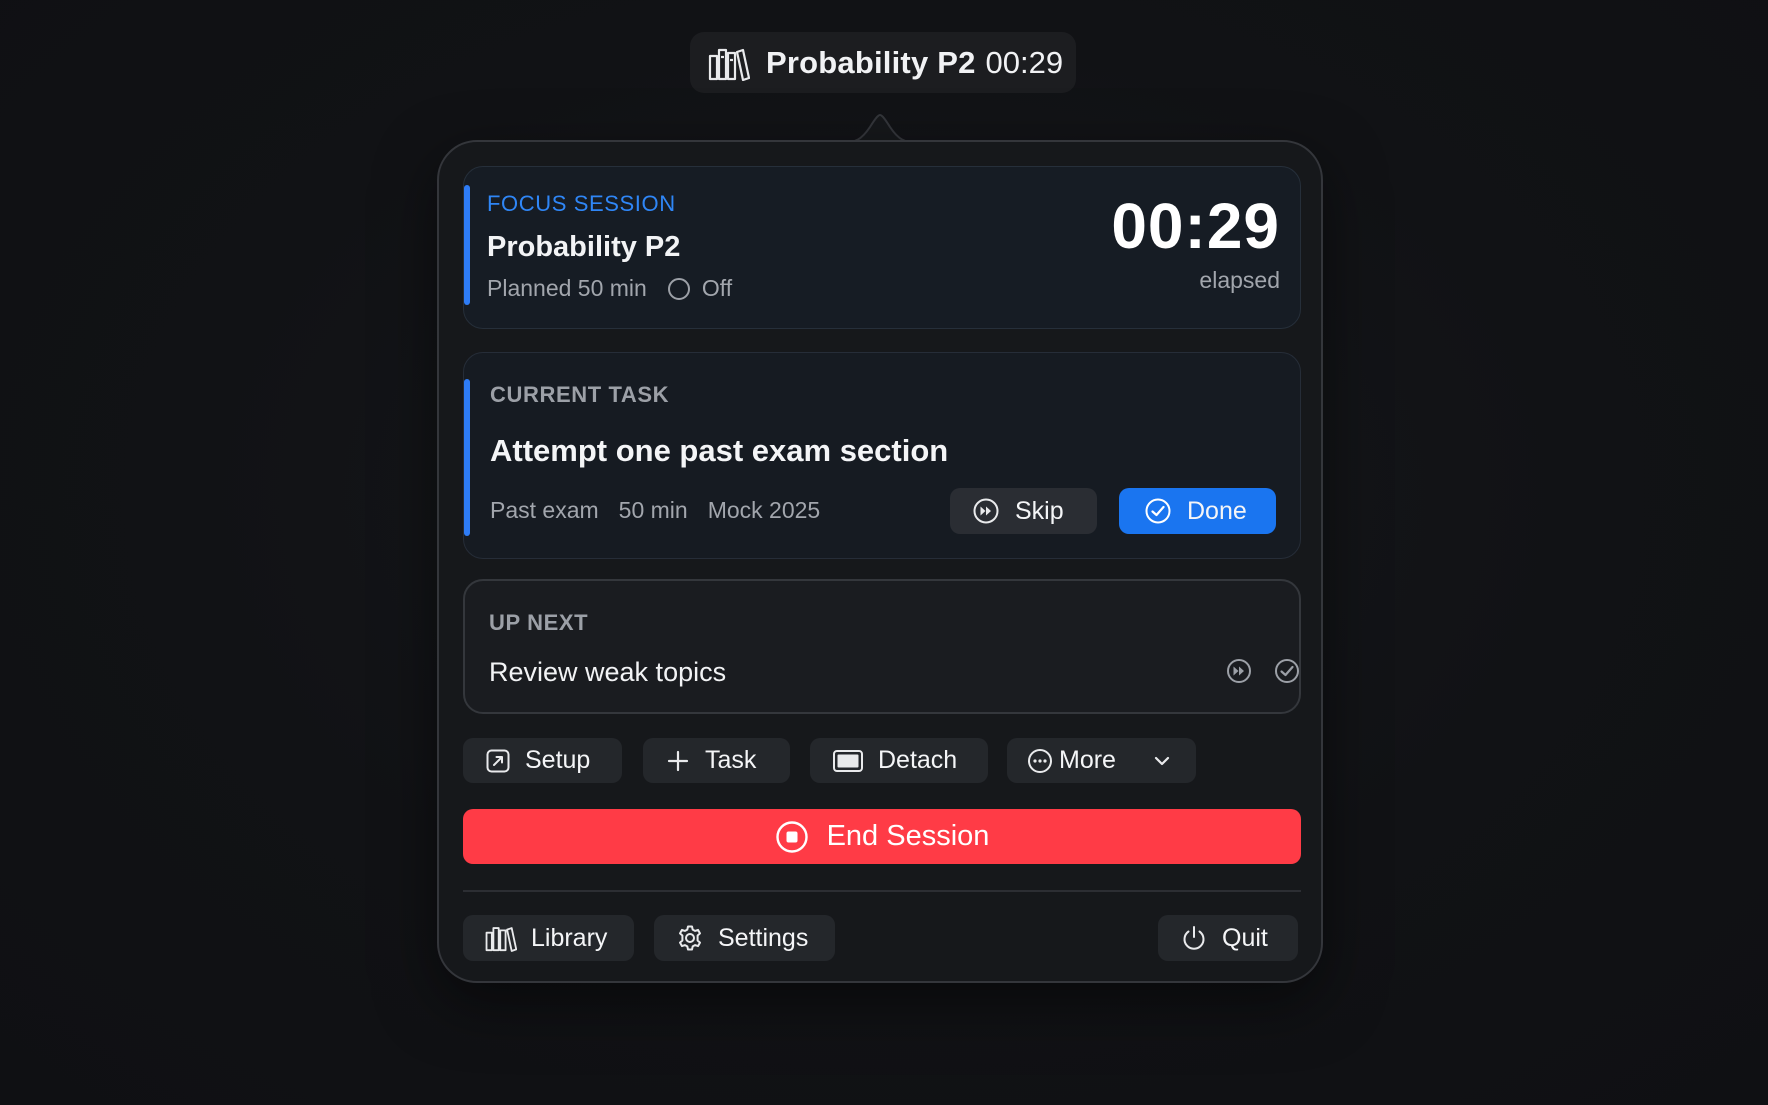 The image size is (1768, 1105). Describe the element at coordinates (544, 510) in the screenshot. I see `task-tag: Past exam` at that location.